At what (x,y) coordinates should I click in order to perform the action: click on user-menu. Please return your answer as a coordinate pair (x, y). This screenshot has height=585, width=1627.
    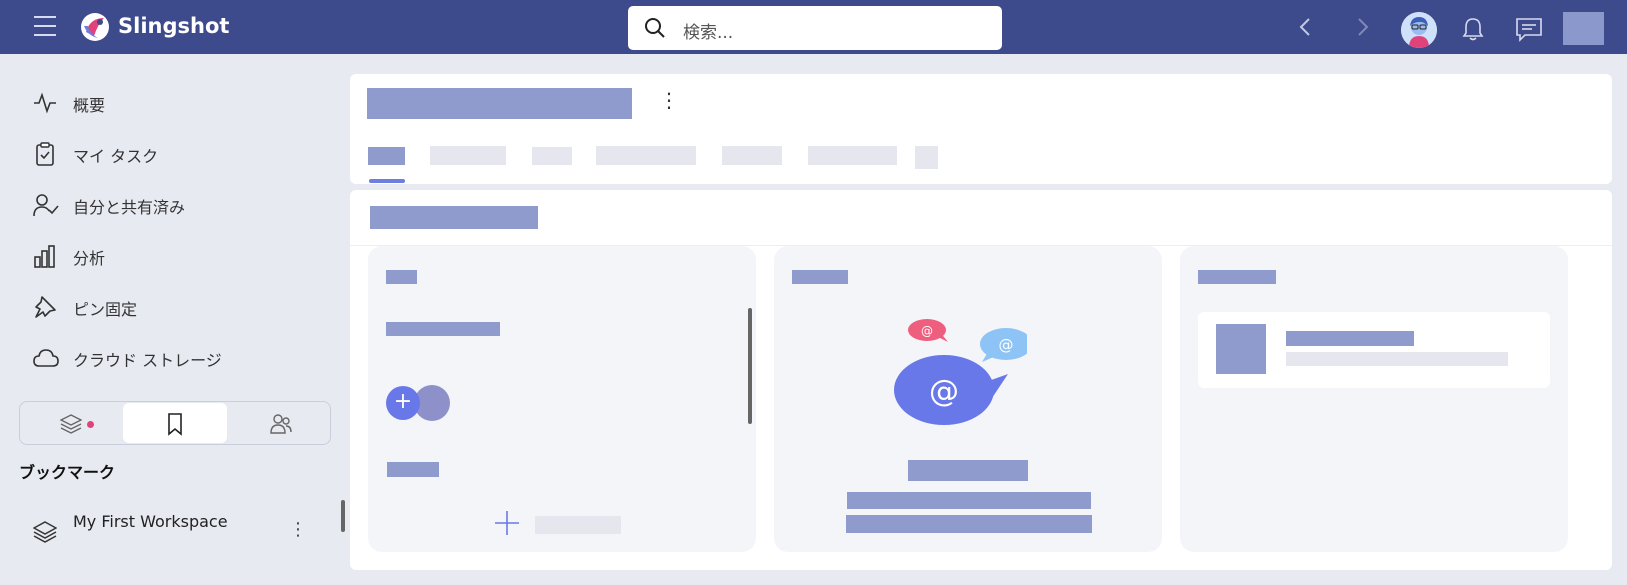
    Looking at the image, I should click on (1583, 28).